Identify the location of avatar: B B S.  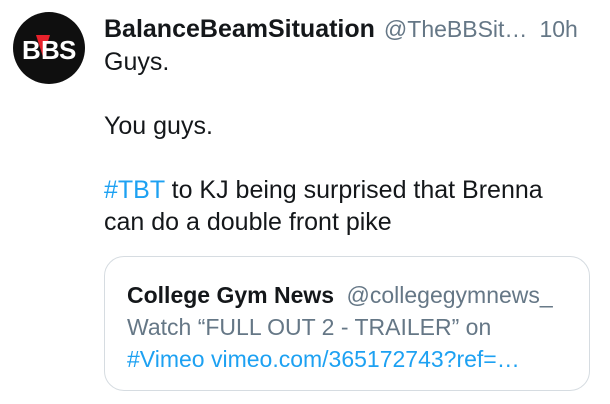
(49, 48).